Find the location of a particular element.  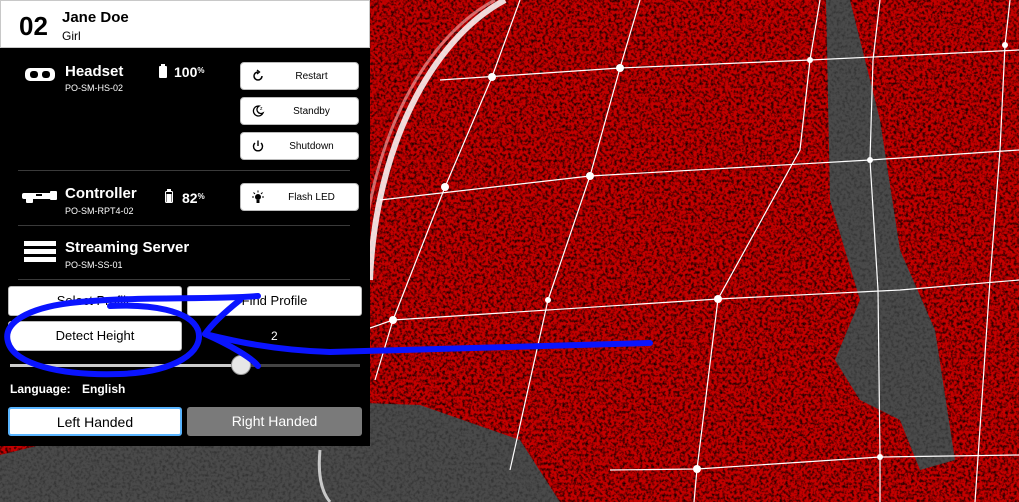

restart-icon is located at coordinates (258, 75).